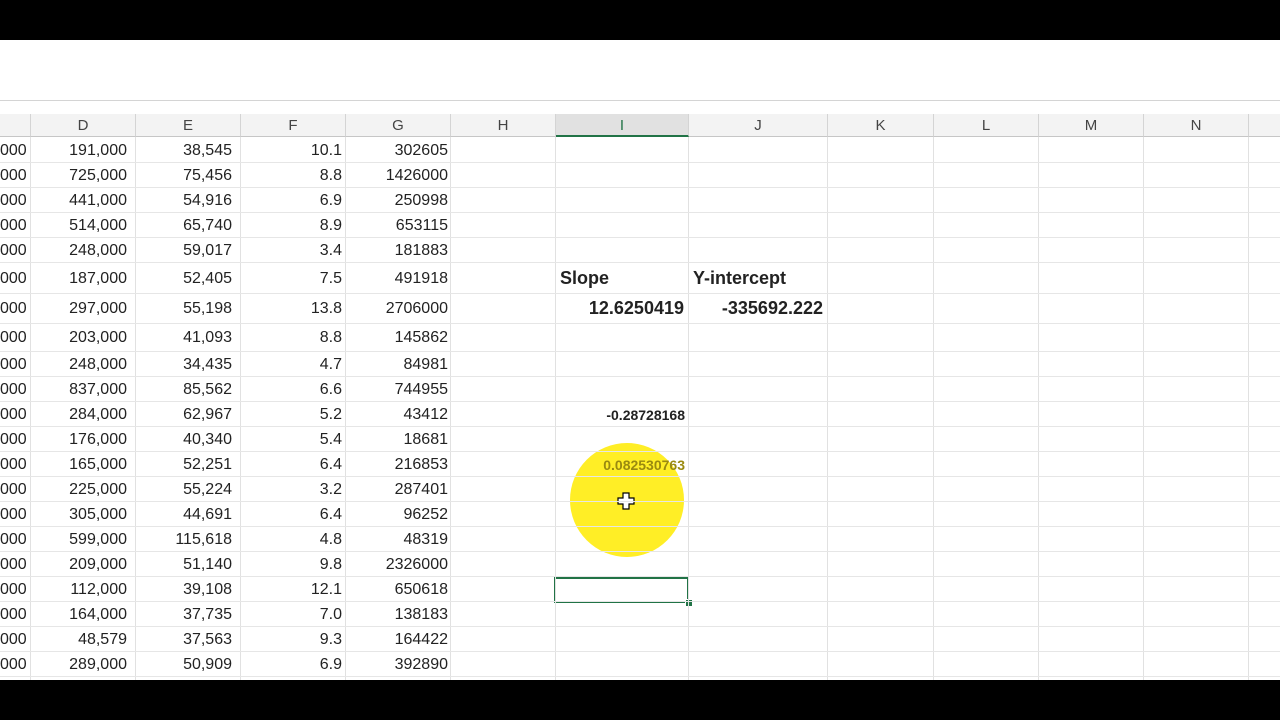 The image size is (1280, 720). What do you see at coordinates (79, 565) in the screenshot?
I see `cell-d: 209,000` at bounding box center [79, 565].